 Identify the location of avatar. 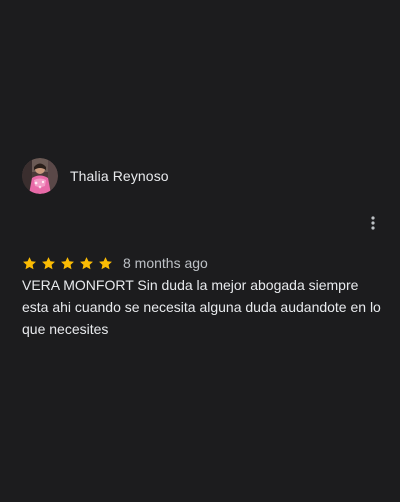
(40, 176).